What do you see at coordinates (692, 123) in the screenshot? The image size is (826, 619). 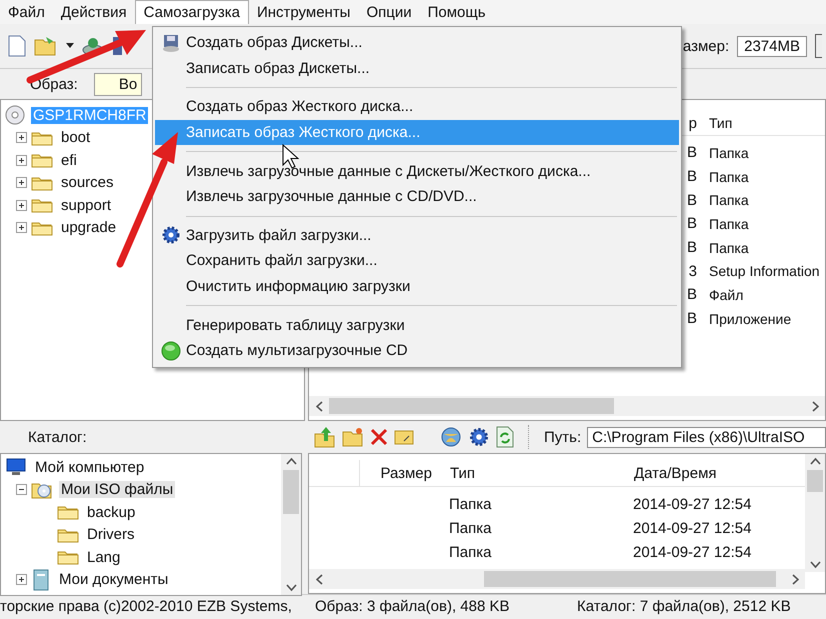 I see `column-header: р` at bounding box center [692, 123].